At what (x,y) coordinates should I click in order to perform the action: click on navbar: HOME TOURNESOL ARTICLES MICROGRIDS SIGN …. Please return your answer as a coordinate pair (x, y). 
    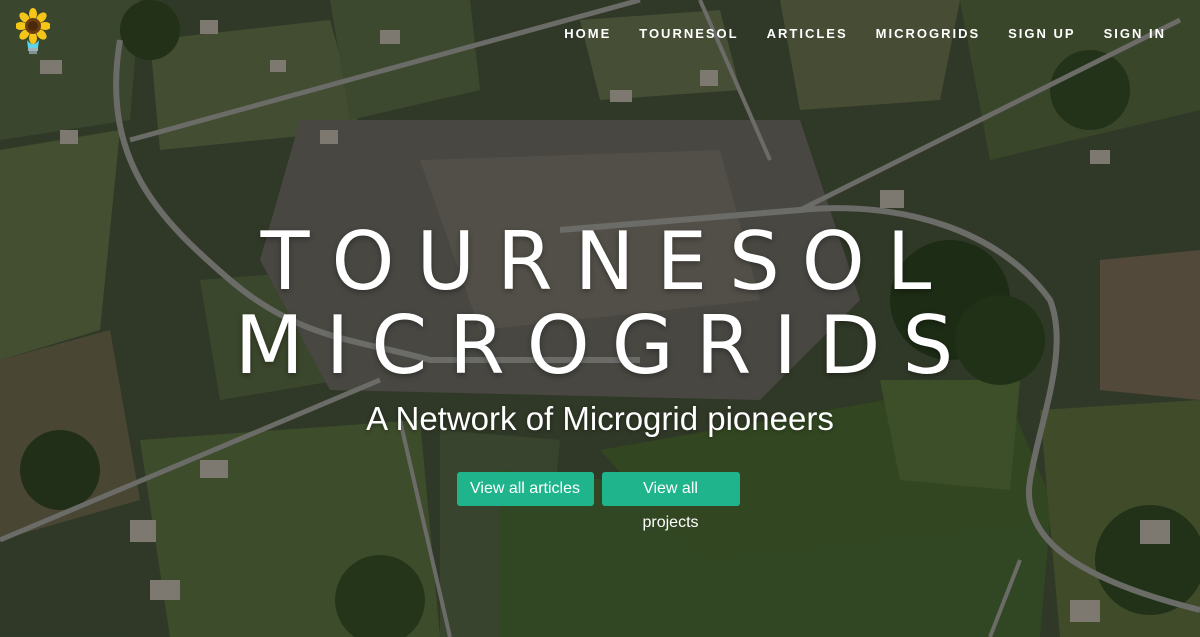
    Looking at the image, I should click on (600, 33).